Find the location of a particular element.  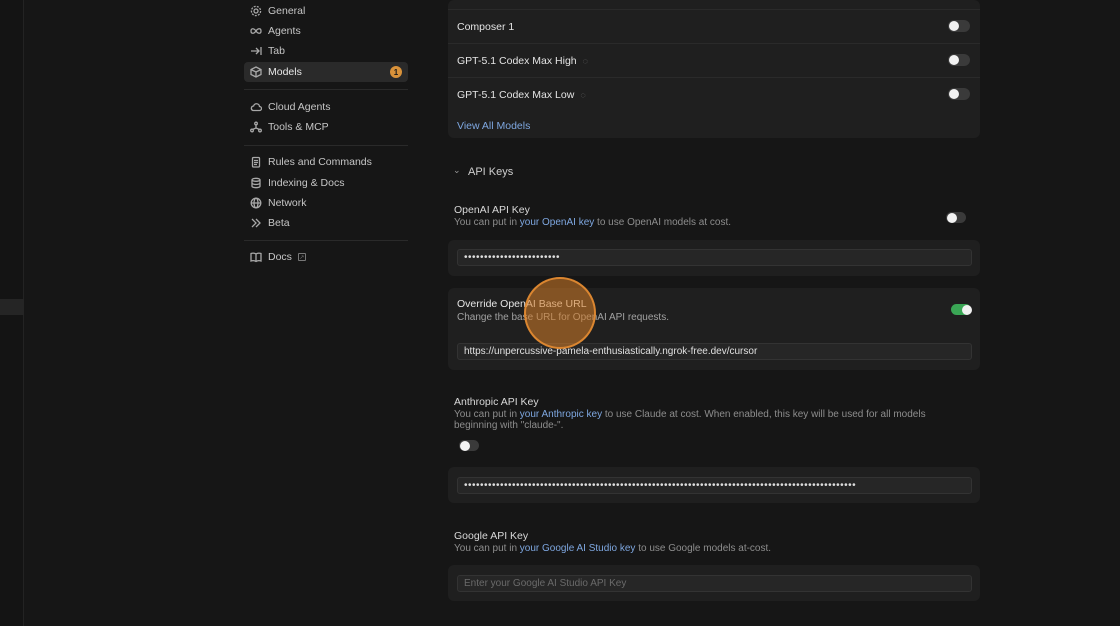

model-toggle-gpt-5-1-codex-max-high is located at coordinates (959, 60).